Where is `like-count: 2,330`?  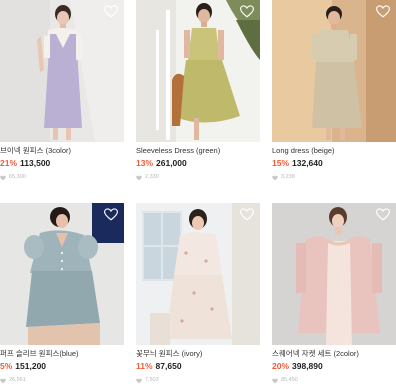 like-count: 2,330 is located at coordinates (198, 177).